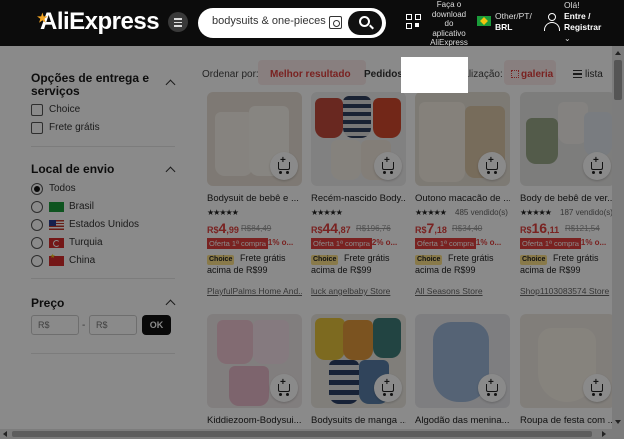  I want to click on scroll-up-icon, so click(618, 53).